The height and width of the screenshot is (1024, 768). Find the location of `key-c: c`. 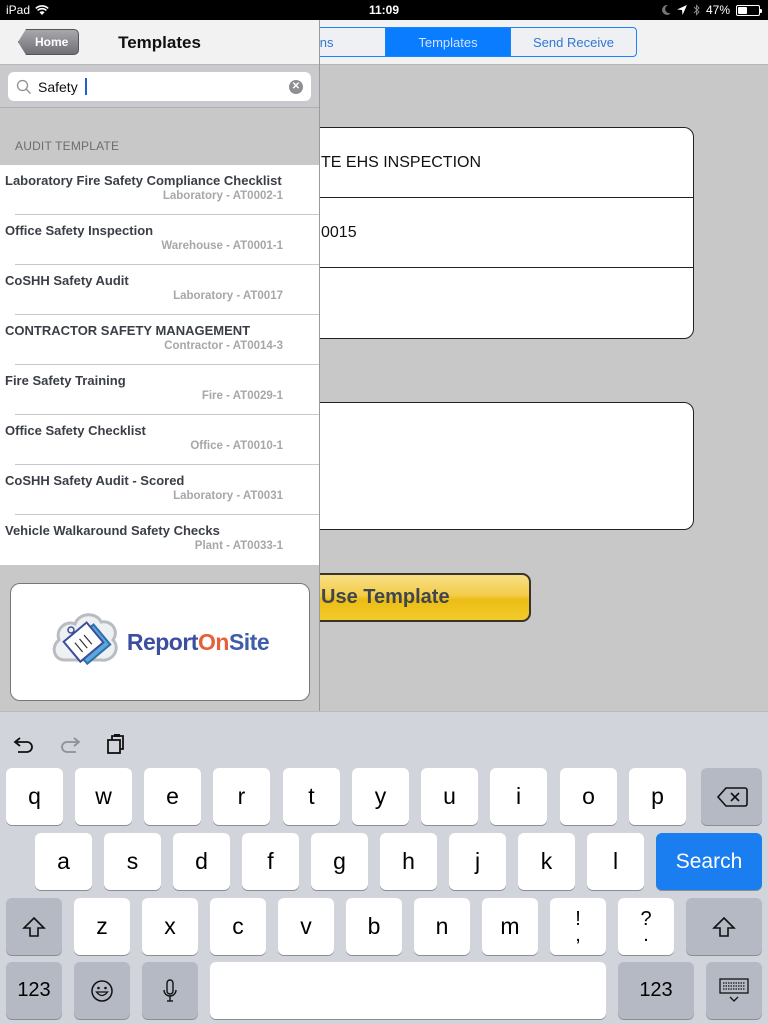

key-c: c is located at coordinates (238, 926).